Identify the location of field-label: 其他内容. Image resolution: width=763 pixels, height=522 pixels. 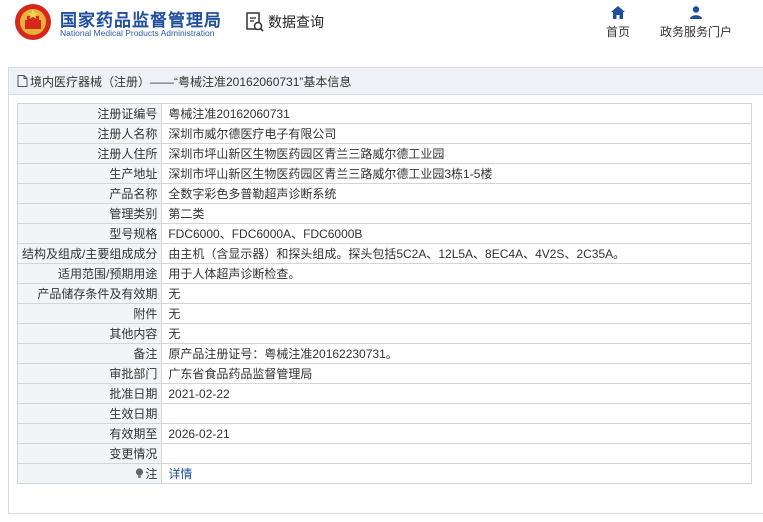
(89, 333).